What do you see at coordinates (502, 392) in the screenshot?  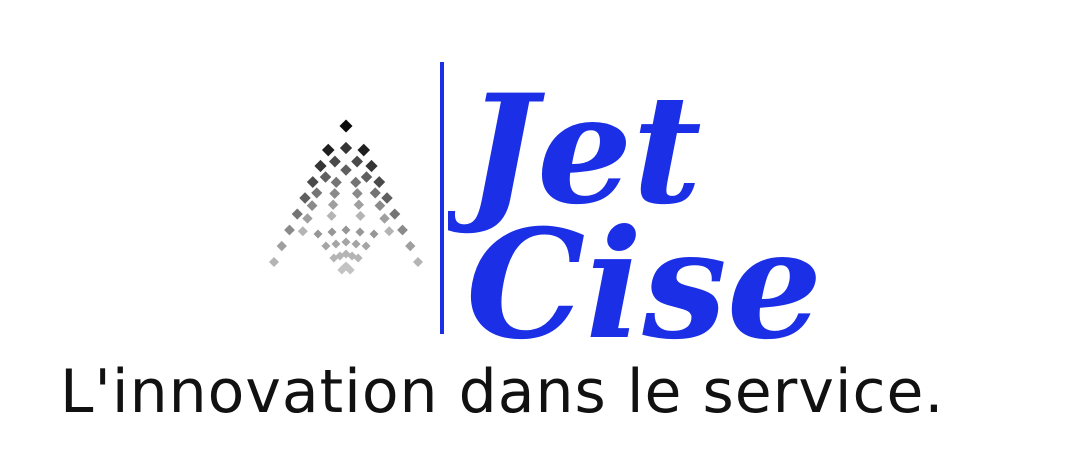 I see `brand-tagline: L'innovation dans le service.` at bounding box center [502, 392].